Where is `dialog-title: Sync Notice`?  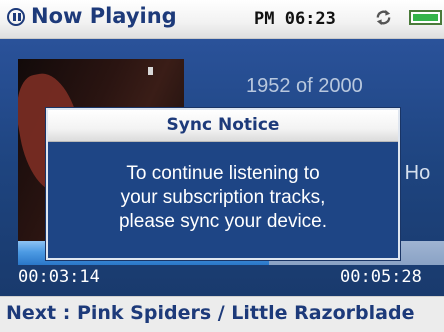 dialog-title: Sync Notice is located at coordinates (223, 125).